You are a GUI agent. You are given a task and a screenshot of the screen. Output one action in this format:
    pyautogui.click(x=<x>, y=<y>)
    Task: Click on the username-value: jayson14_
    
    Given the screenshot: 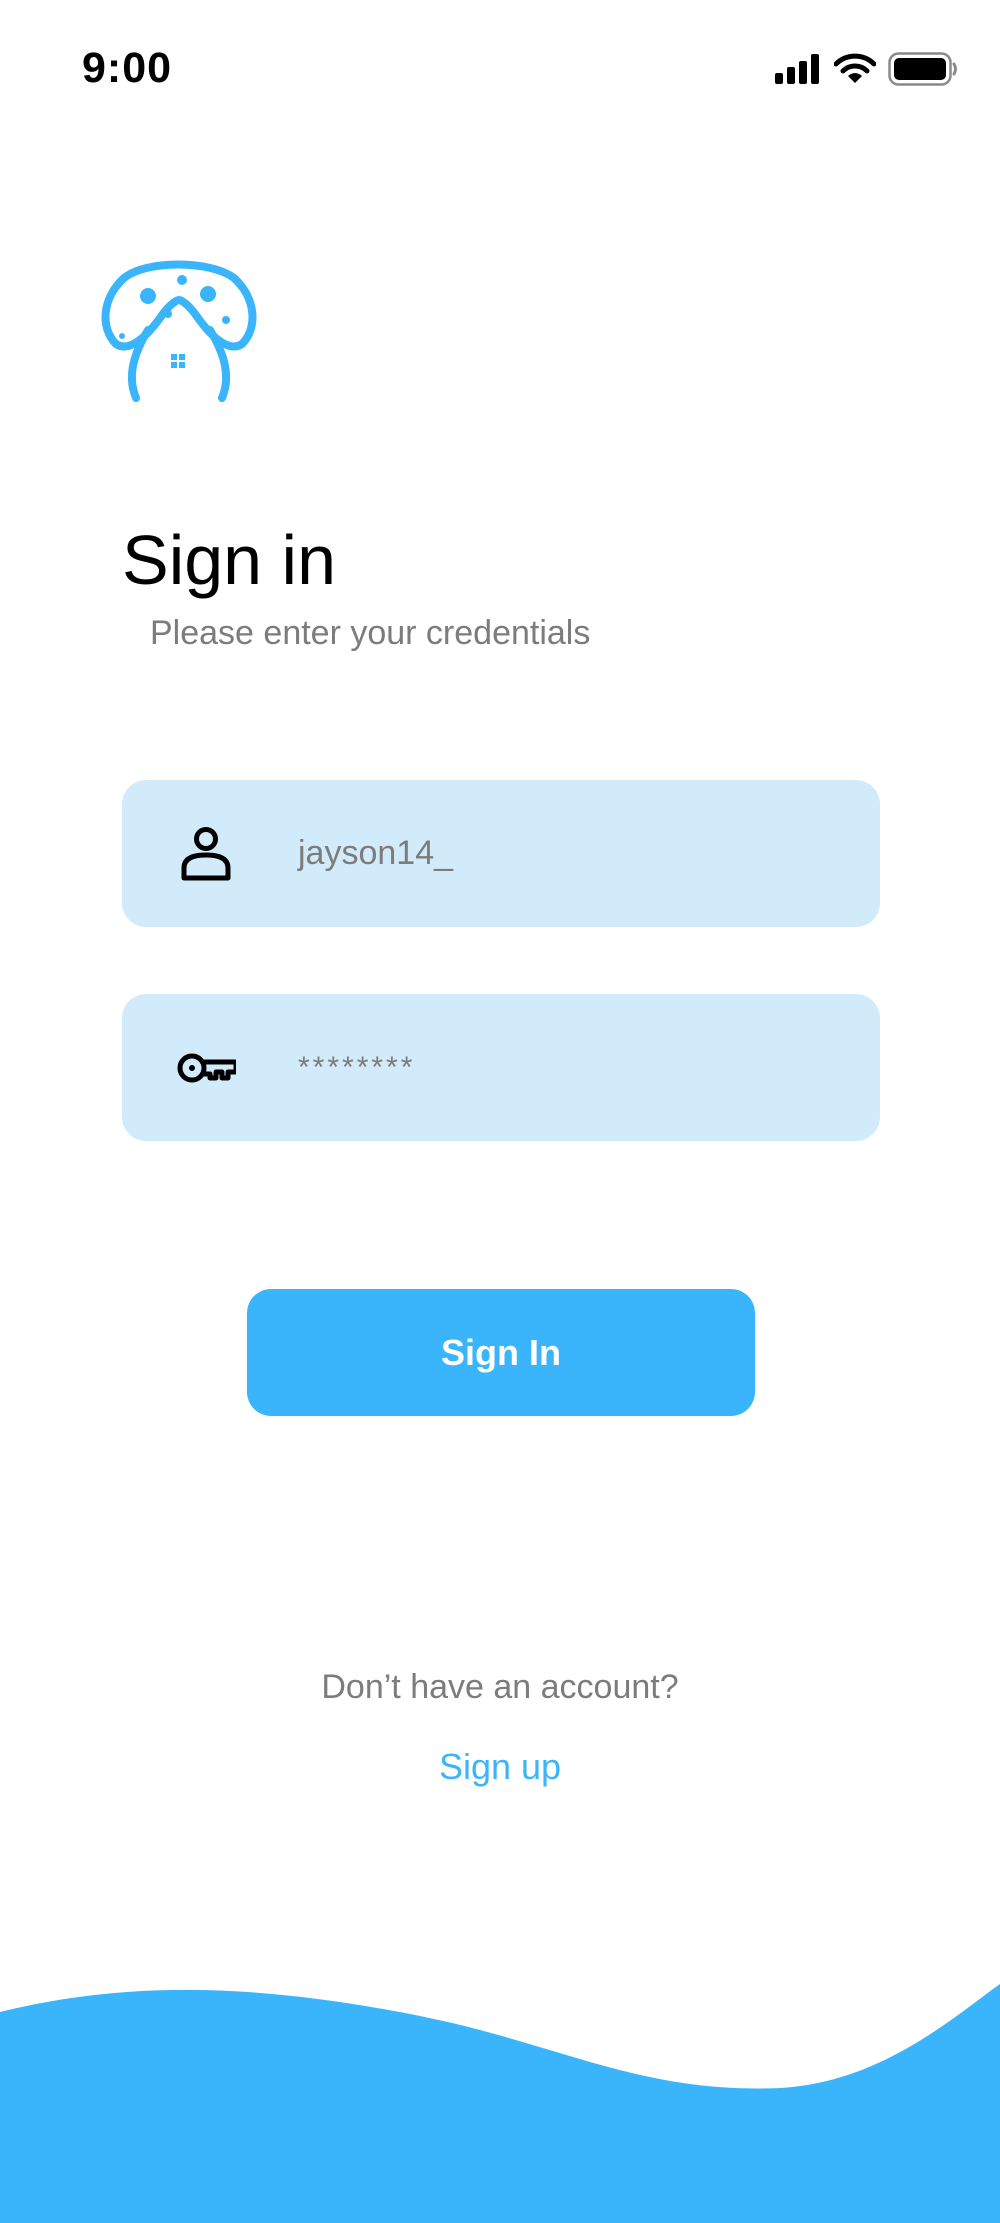 What is the action you would take?
    pyautogui.click(x=375, y=853)
    